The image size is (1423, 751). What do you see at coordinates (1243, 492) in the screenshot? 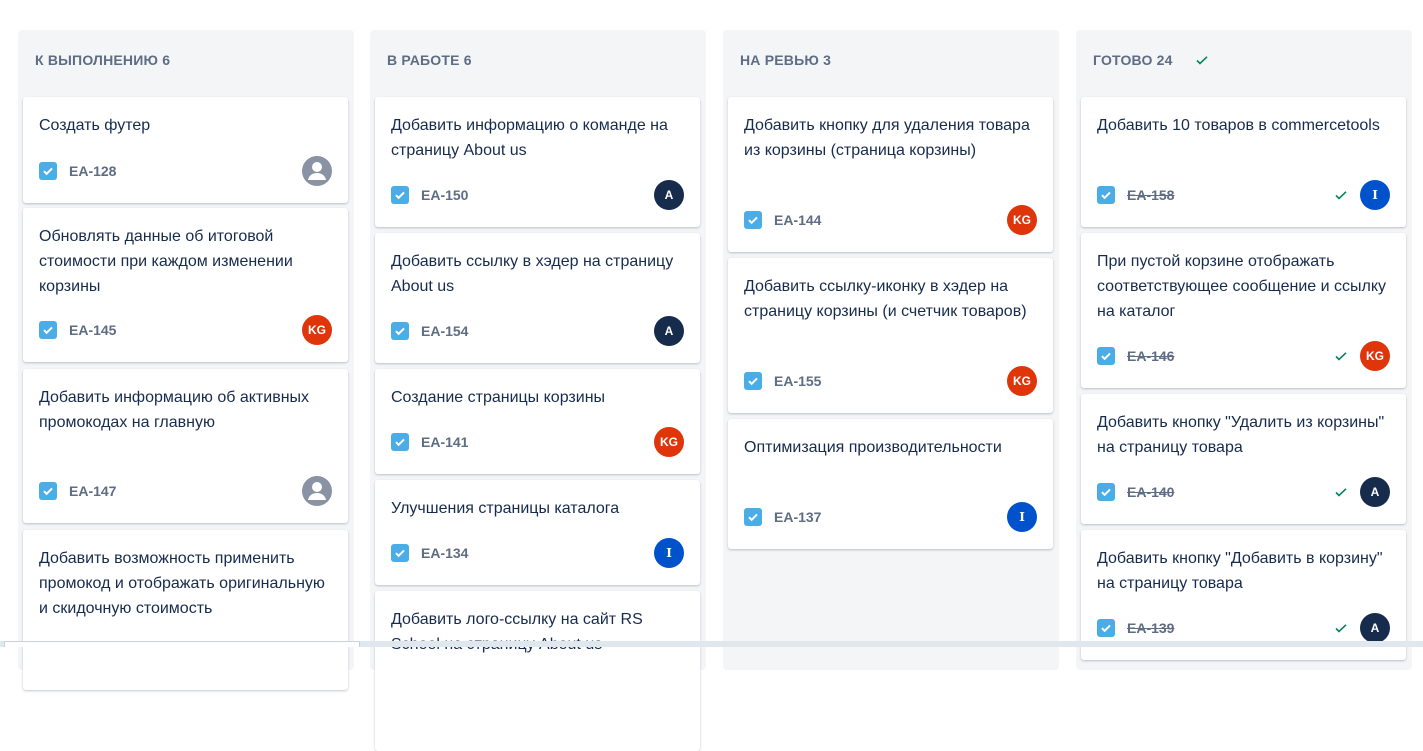
I see `card-footer: EA-140 A` at bounding box center [1243, 492].